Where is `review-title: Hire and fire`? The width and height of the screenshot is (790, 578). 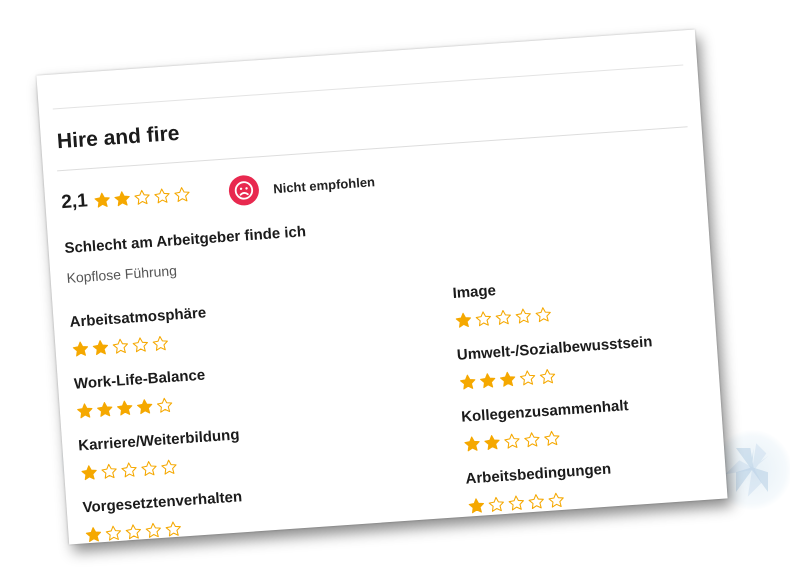 review-title: Hire and fire is located at coordinates (118, 137).